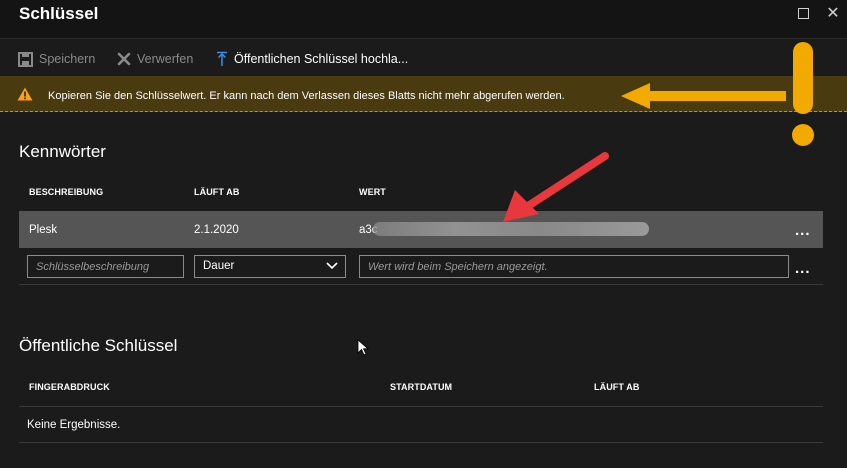  What do you see at coordinates (165, 59) in the screenshot?
I see `discard-label: Verwerfen` at bounding box center [165, 59].